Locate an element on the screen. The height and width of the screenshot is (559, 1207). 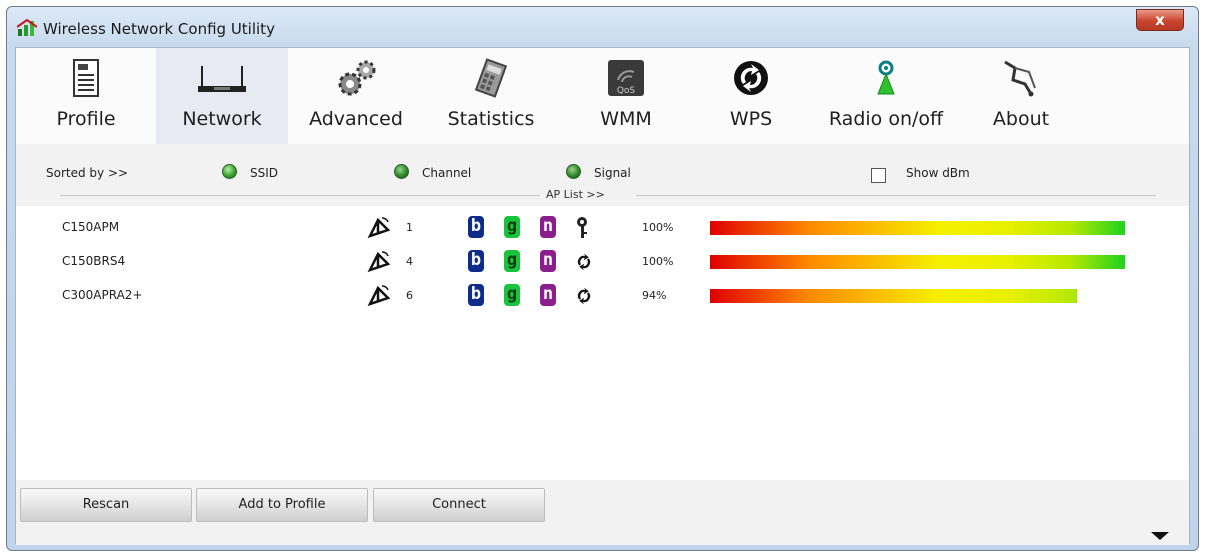
ap-row-c150apm: C150APM 1 b g n 100% is located at coordinates (602, 227).